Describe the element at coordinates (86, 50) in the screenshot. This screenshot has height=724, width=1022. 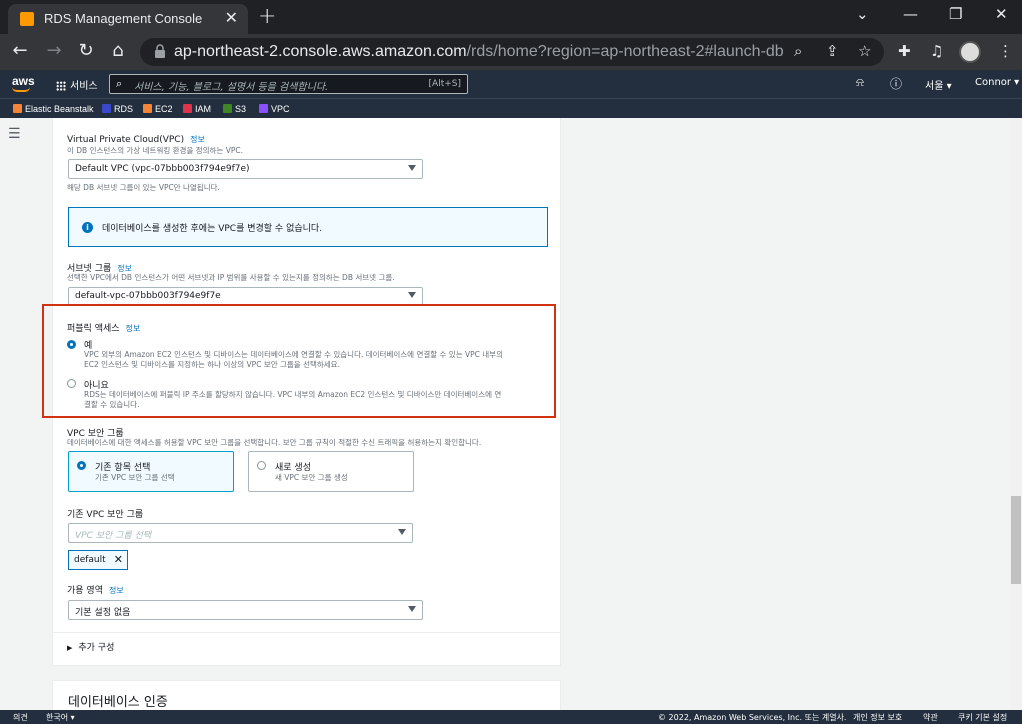
I see `reload-icon: ↻` at that location.